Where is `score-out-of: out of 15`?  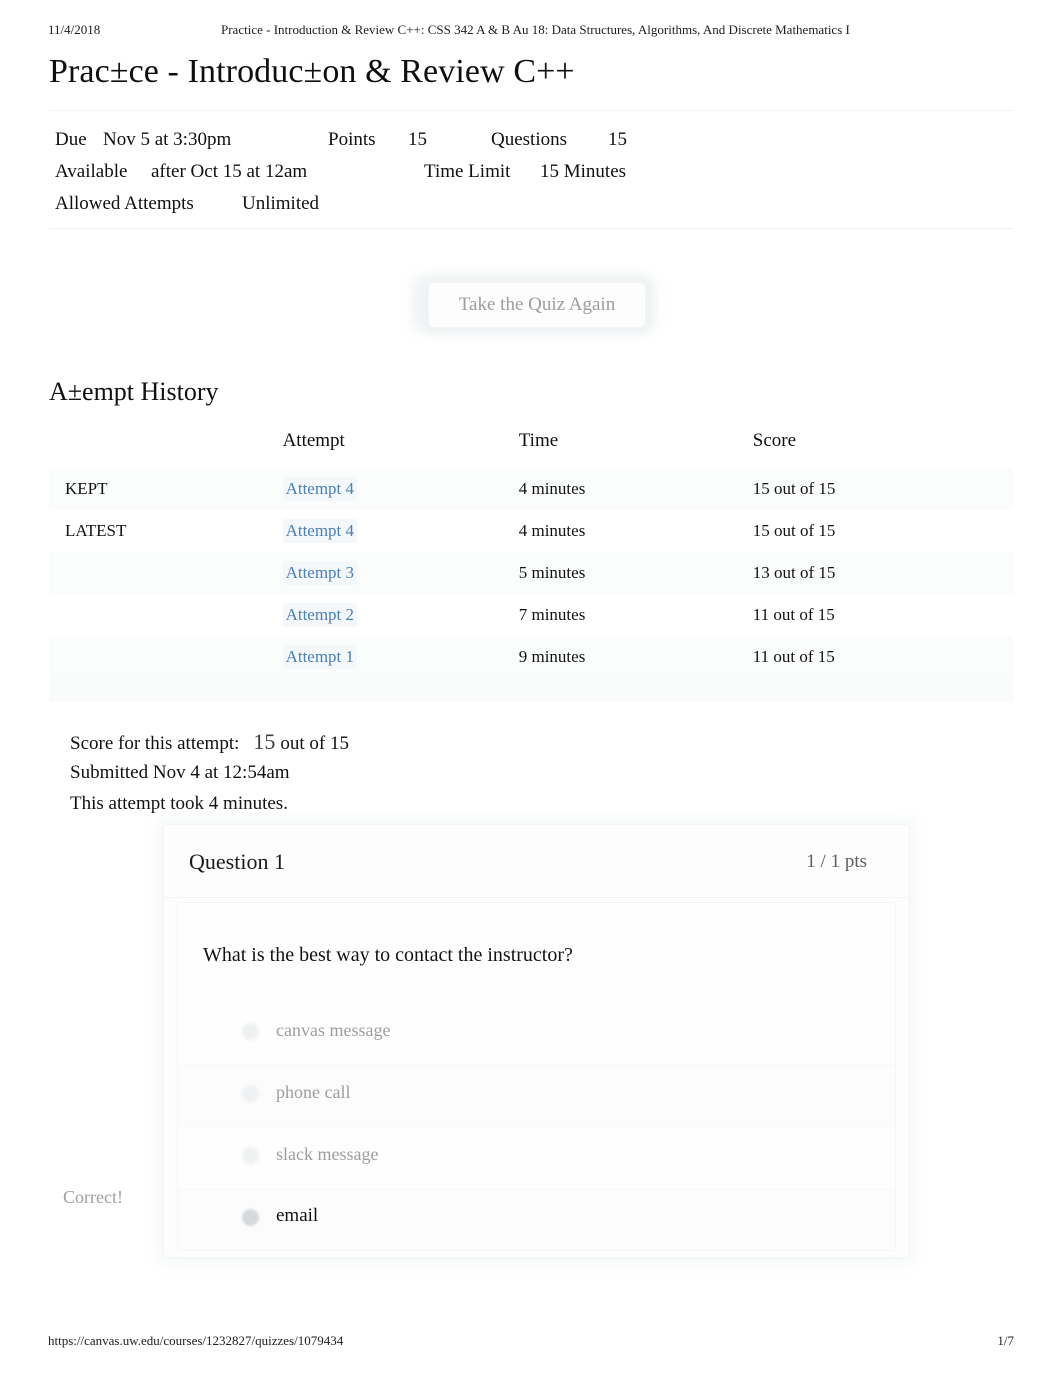
score-out-of: out of 15 is located at coordinates (314, 743).